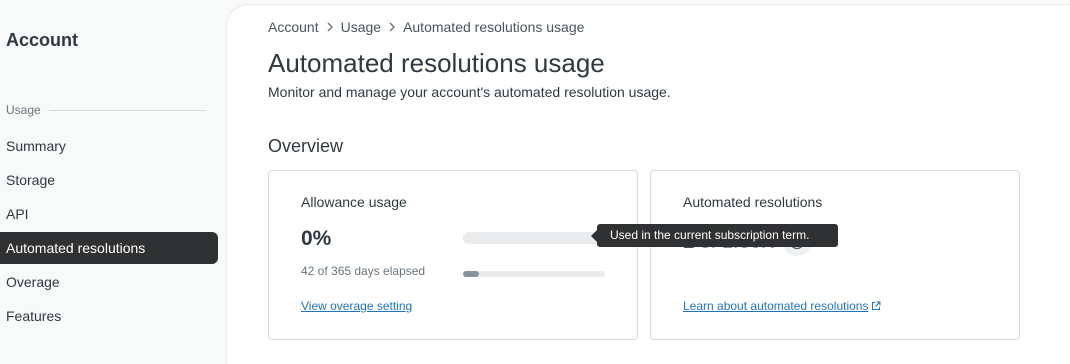  Describe the element at coordinates (23, 110) in the screenshot. I see `sidebar-section-label: Usage` at that location.